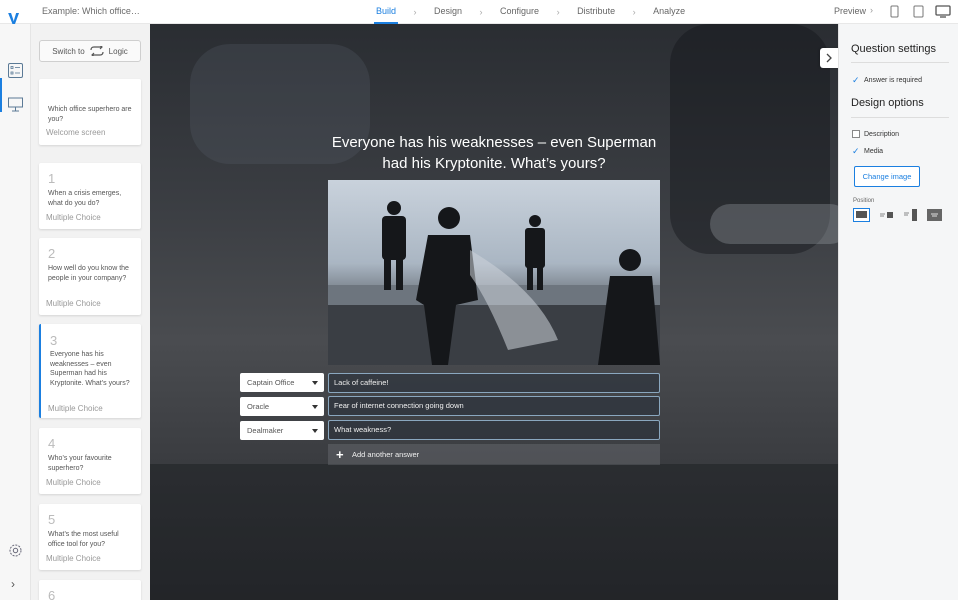 The image size is (958, 600). I want to click on question-card-number: 3, so click(54, 340).